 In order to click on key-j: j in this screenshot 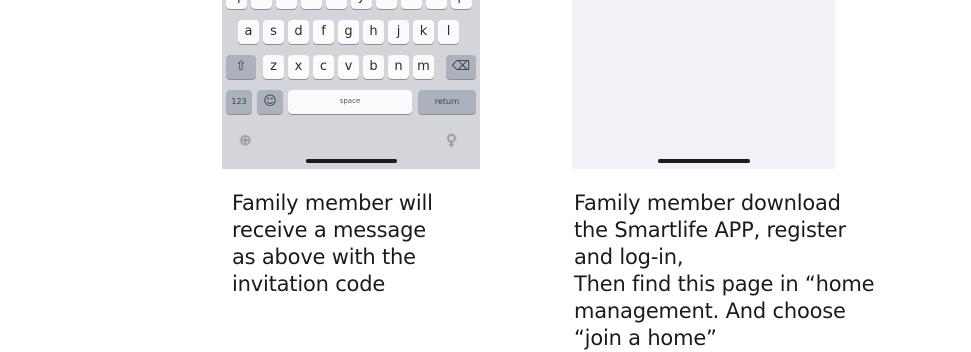, I will do `click(398, 32)`.